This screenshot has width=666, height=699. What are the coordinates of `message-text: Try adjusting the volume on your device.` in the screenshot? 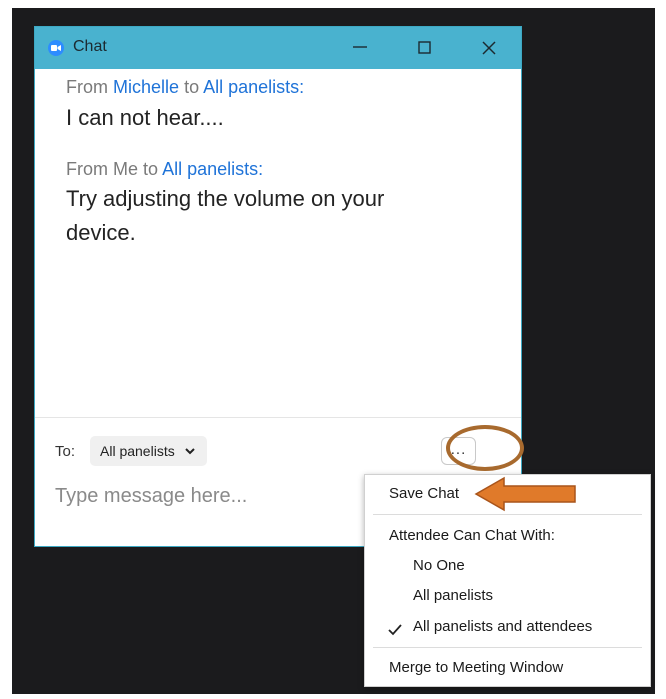 It's located at (225, 215).